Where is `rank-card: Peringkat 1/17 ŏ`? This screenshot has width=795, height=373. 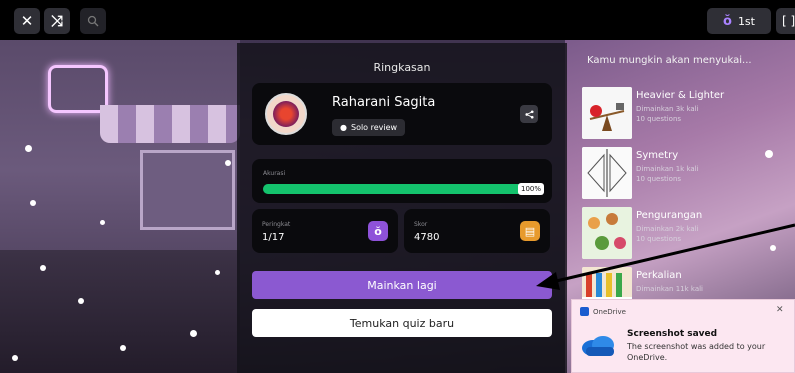
rank-card: Peringkat 1/17 ŏ is located at coordinates (325, 231).